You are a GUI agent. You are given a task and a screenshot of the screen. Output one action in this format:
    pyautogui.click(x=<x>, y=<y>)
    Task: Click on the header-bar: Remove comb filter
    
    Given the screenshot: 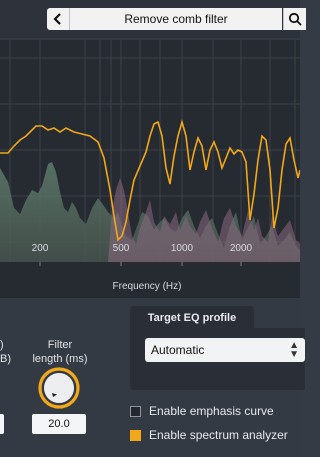 What is the action you would take?
    pyautogui.click(x=153, y=19)
    